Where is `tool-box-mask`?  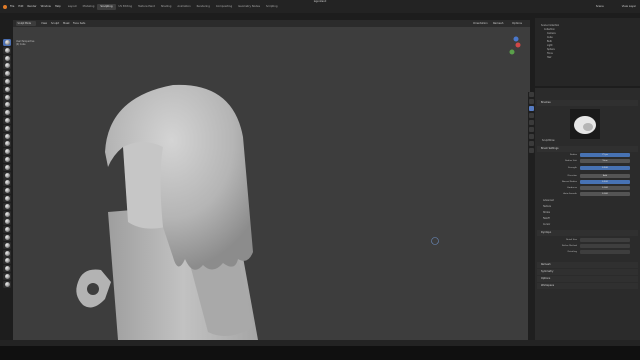
tool-box-mask is located at coordinates (7, 261).